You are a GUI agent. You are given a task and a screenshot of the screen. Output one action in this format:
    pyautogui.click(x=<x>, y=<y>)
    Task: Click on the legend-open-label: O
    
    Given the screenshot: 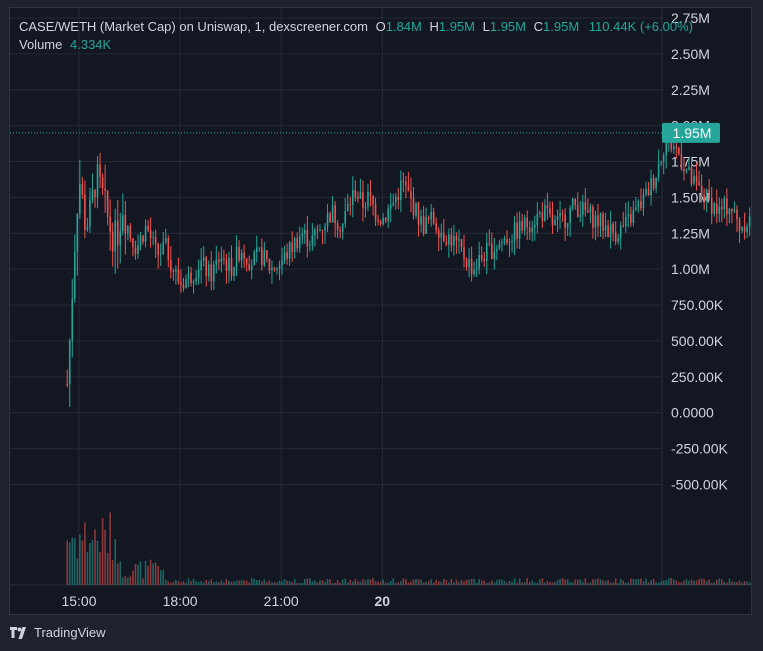 What is the action you would take?
    pyautogui.click(x=380, y=26)
    